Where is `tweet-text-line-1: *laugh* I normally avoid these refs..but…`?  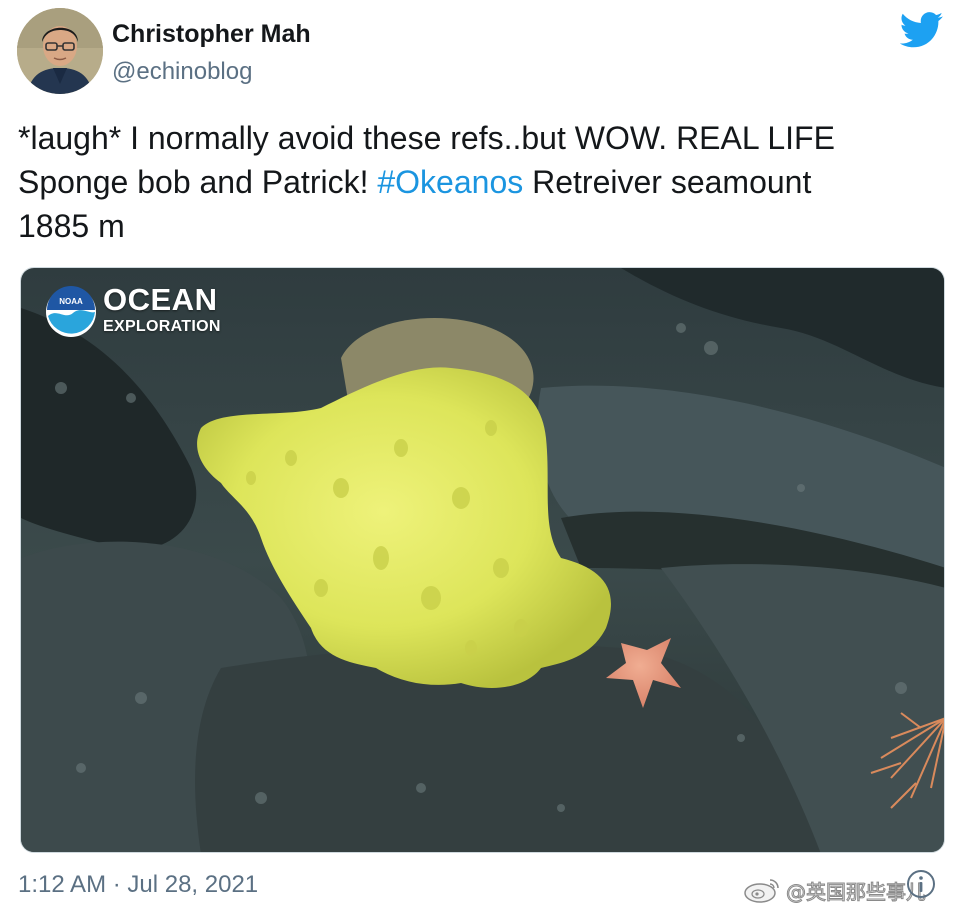 tweet-text-line-1: *laugh* I normally avoid these refs..but… is located at coordinates (478, 138).